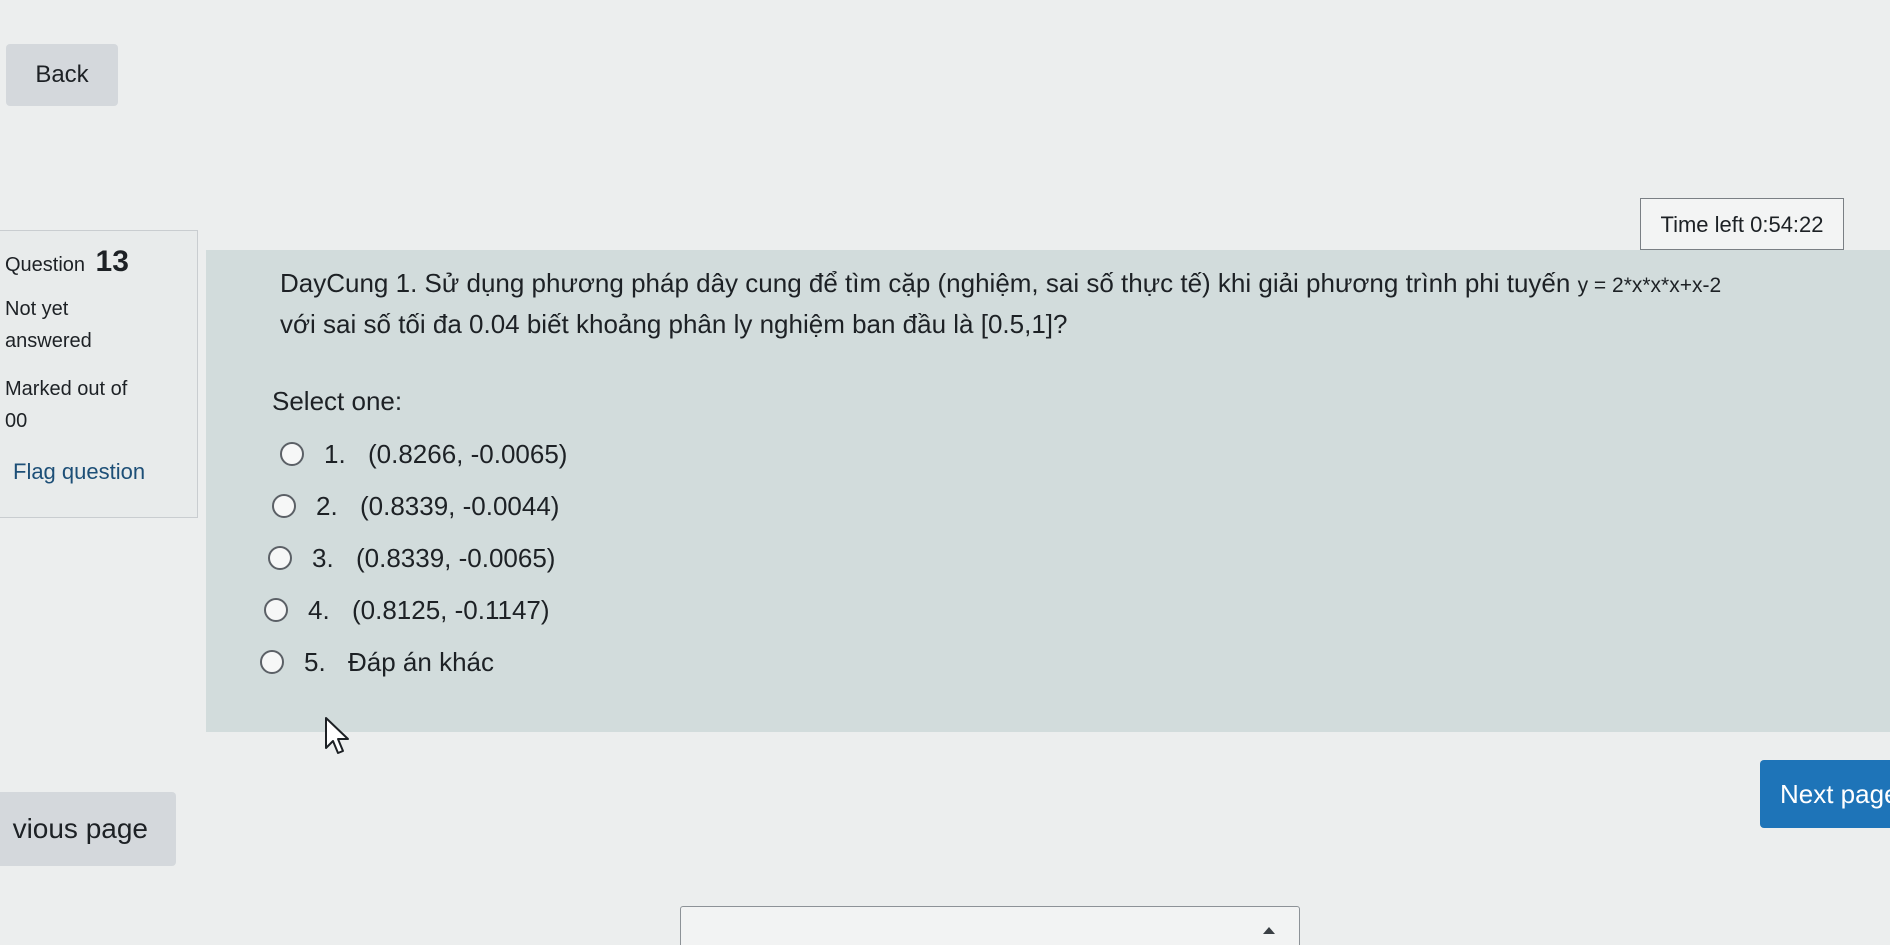 This screenshot has height=945, width=1890. I want to click on quiz-navigation-dropdown, so click(990, 925).